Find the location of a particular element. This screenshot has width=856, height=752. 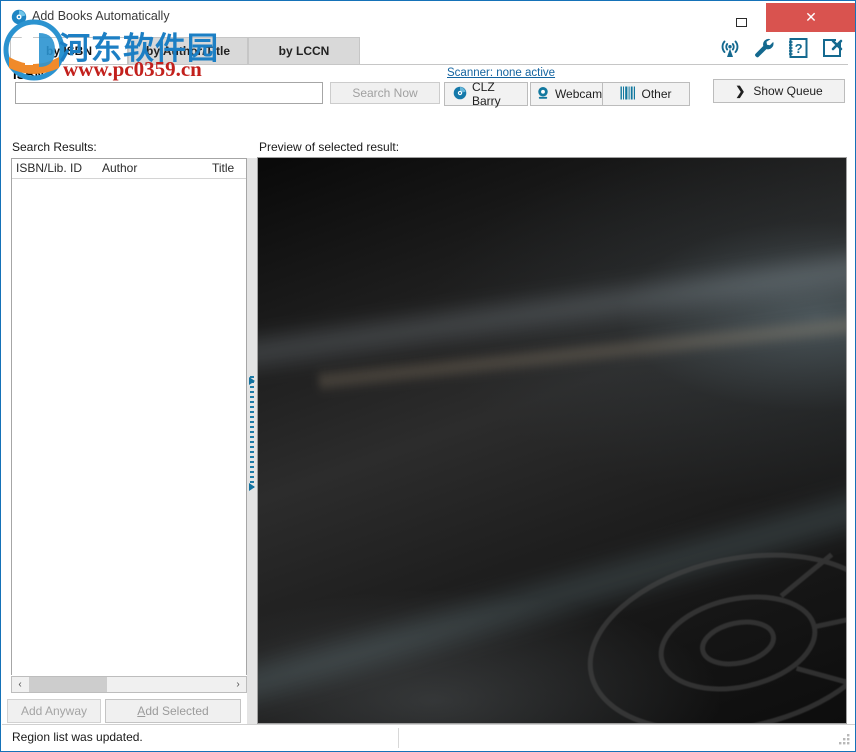

webcam-icon is located at coordinates (543, 94).